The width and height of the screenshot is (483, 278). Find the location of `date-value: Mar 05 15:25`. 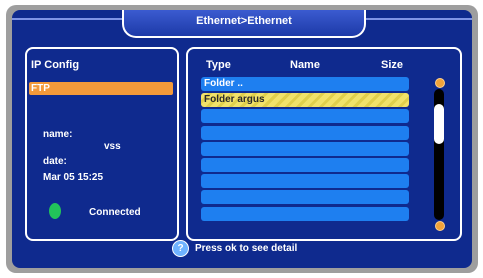

date-value: Mar 05 15:25 is located at coordinates (73, 177).